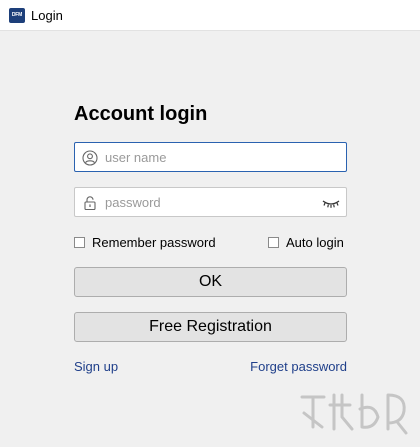  I want to click on user-icon, so click(90, 158).